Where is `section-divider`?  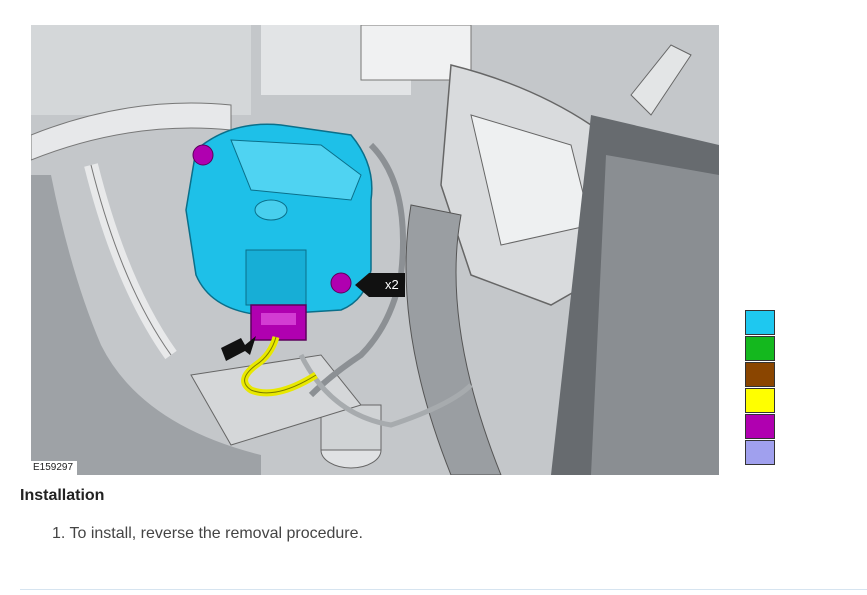 section-divider is located at coordinates (443, 589).